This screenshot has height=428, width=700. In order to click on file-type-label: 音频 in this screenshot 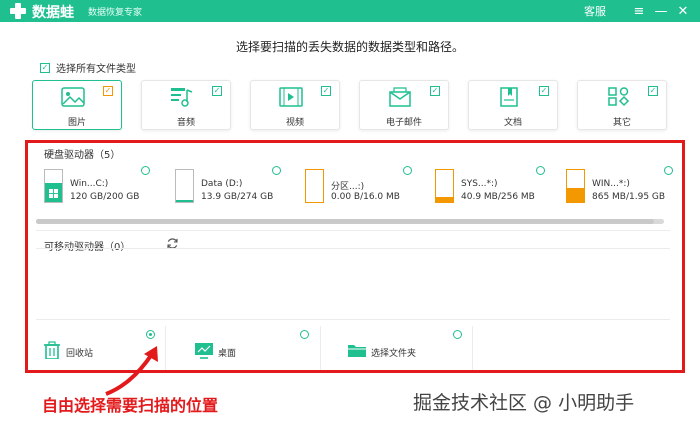, I will do `click(185, 123)`.